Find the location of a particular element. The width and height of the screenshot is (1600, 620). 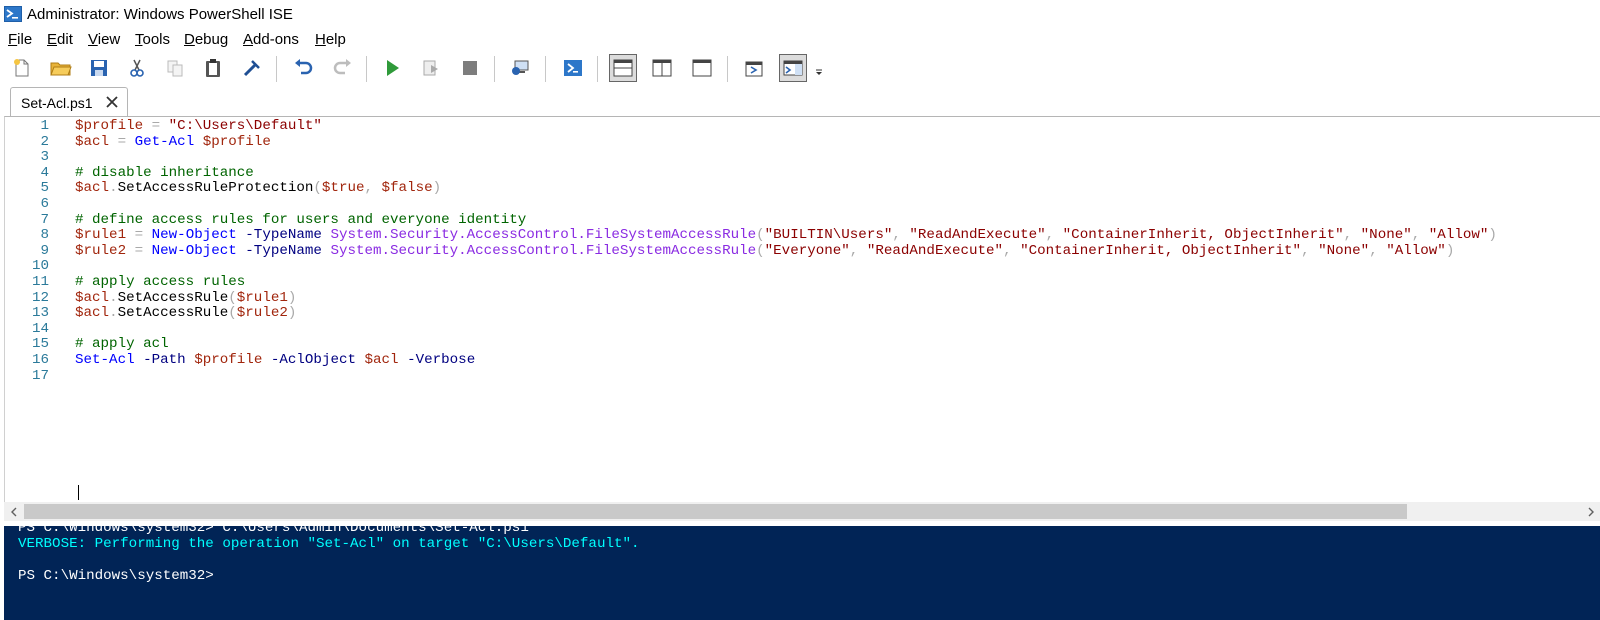

title-bar: Administrator: Windows PowerShell ISE is located at coordinates (800, 14).